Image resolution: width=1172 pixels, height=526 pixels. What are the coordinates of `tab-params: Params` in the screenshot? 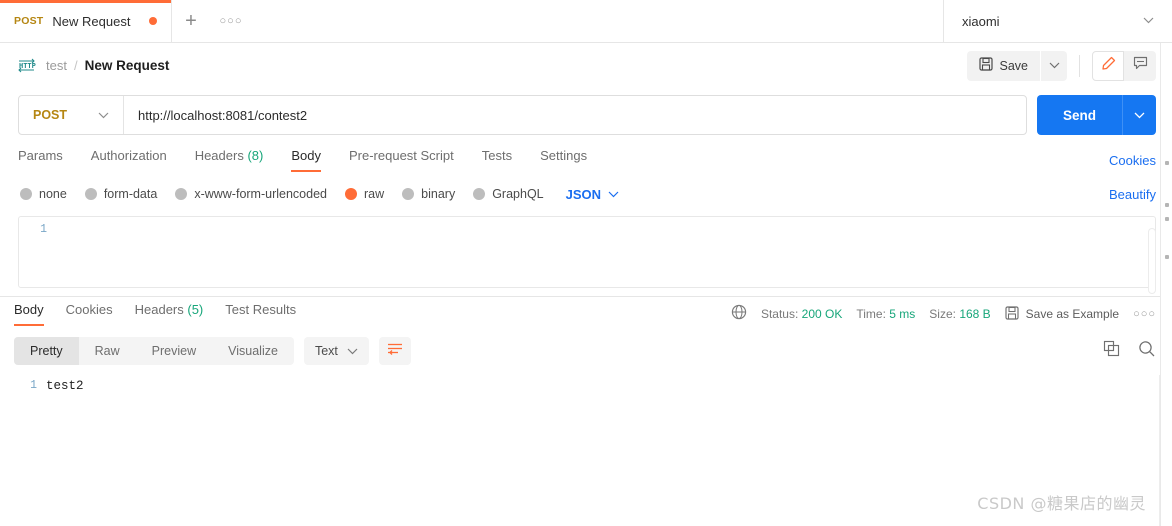 It's located at (40, 160).